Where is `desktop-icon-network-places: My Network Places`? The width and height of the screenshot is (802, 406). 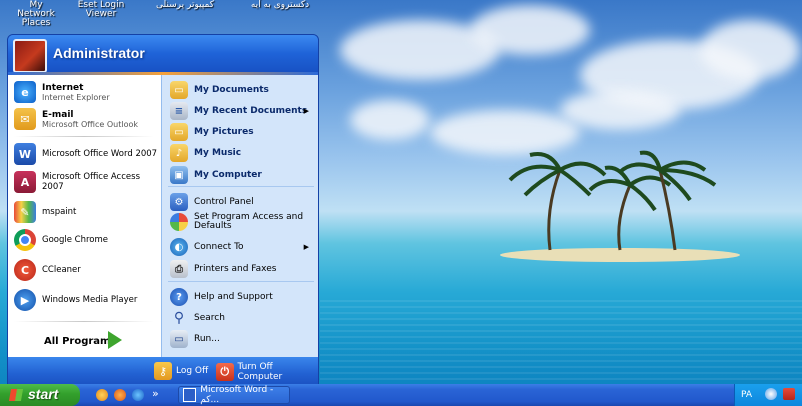
desktop-icon-network-places: My Network Places is located at coordinates (36, 14).